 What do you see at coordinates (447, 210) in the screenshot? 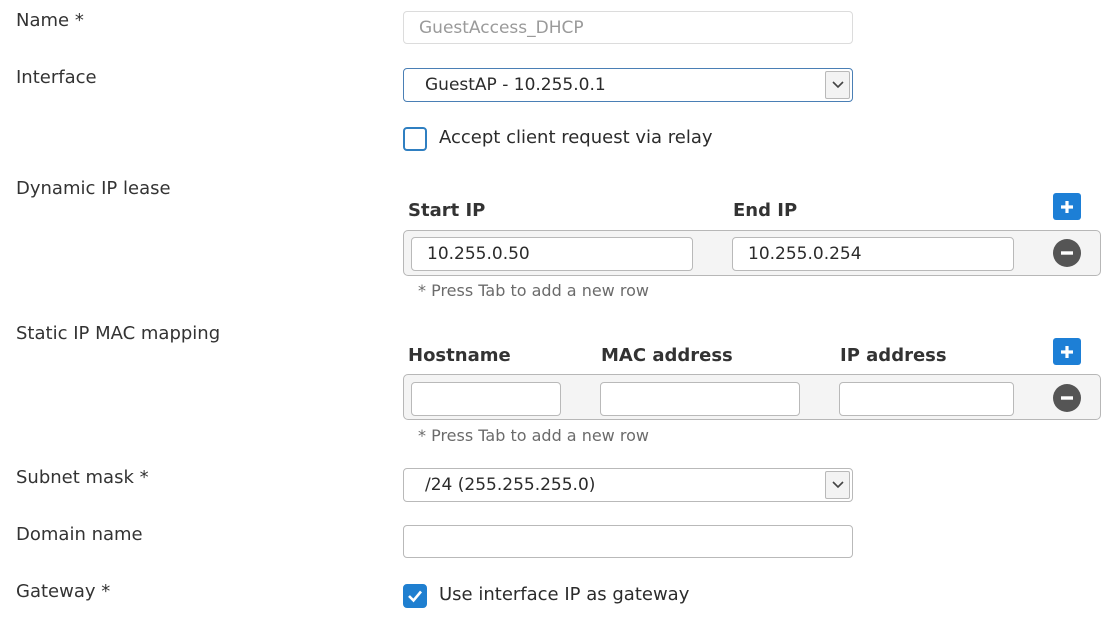
I see `start-ip-header: Start IP` at bounding box center [447, 210].